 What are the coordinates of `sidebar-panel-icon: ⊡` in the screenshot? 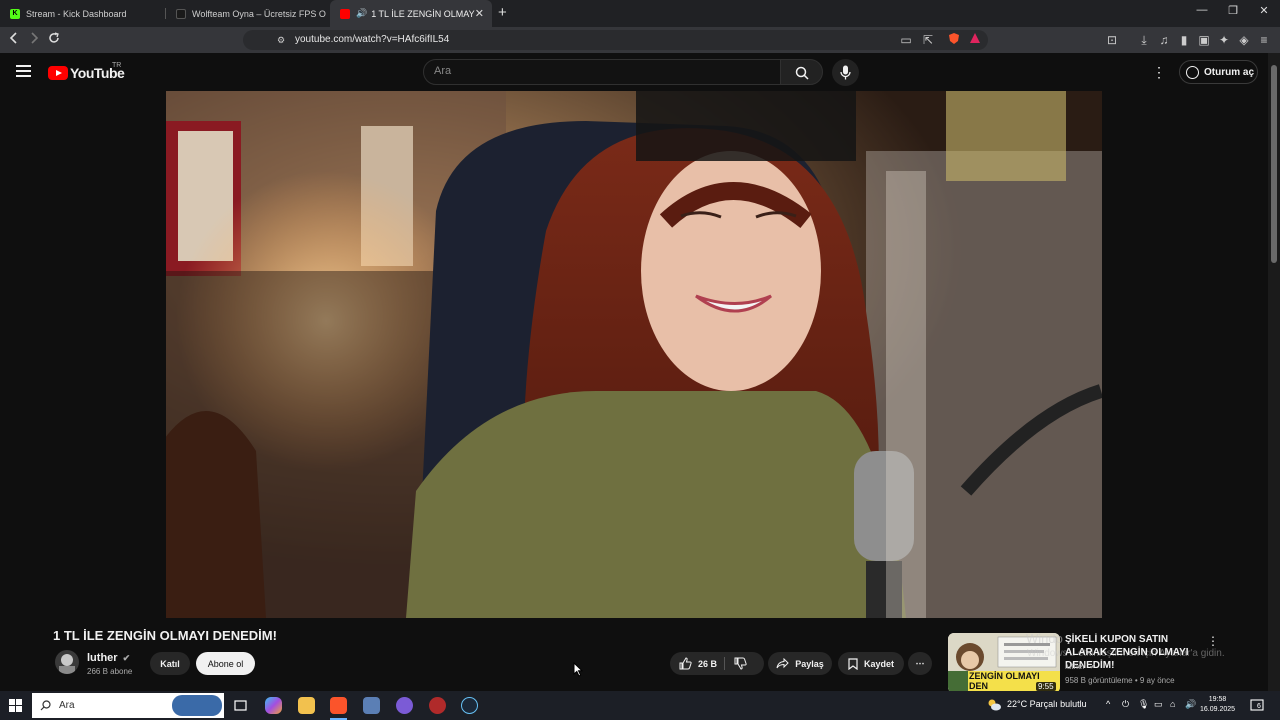 It's located at (1112, 40).